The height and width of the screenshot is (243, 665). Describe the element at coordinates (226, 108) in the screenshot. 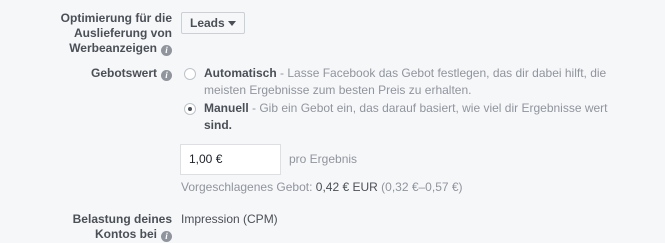

I see `option-manual-title: Manuell` at that location.